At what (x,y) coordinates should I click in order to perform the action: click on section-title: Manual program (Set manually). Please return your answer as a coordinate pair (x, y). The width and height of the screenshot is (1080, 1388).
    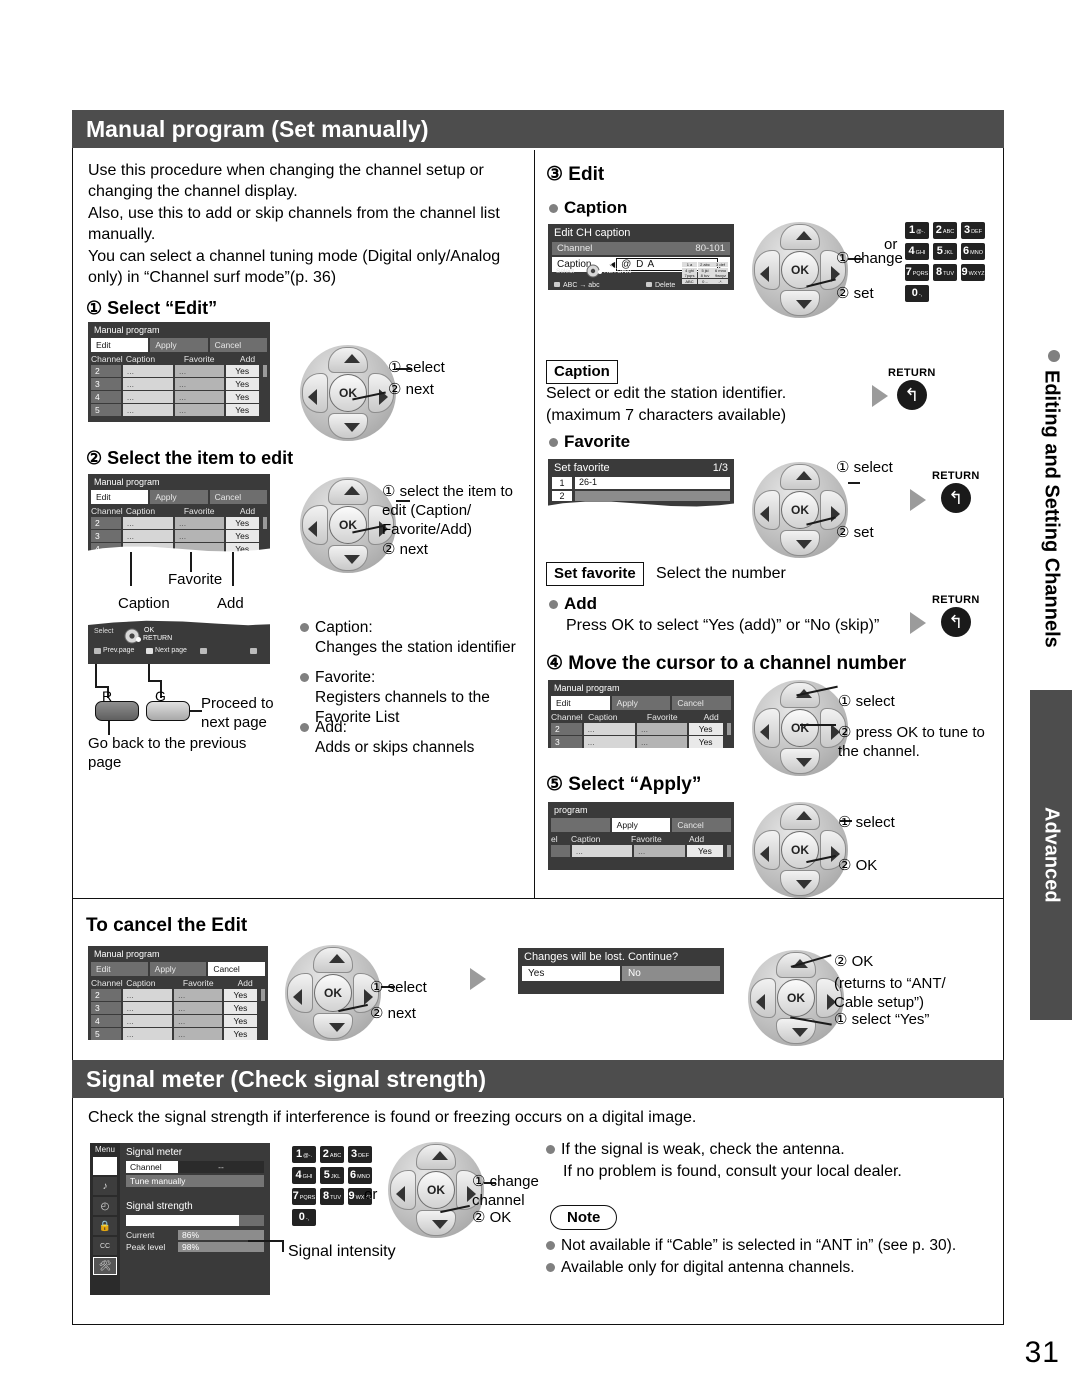
    Looking at the image, I should click on (257, 128).